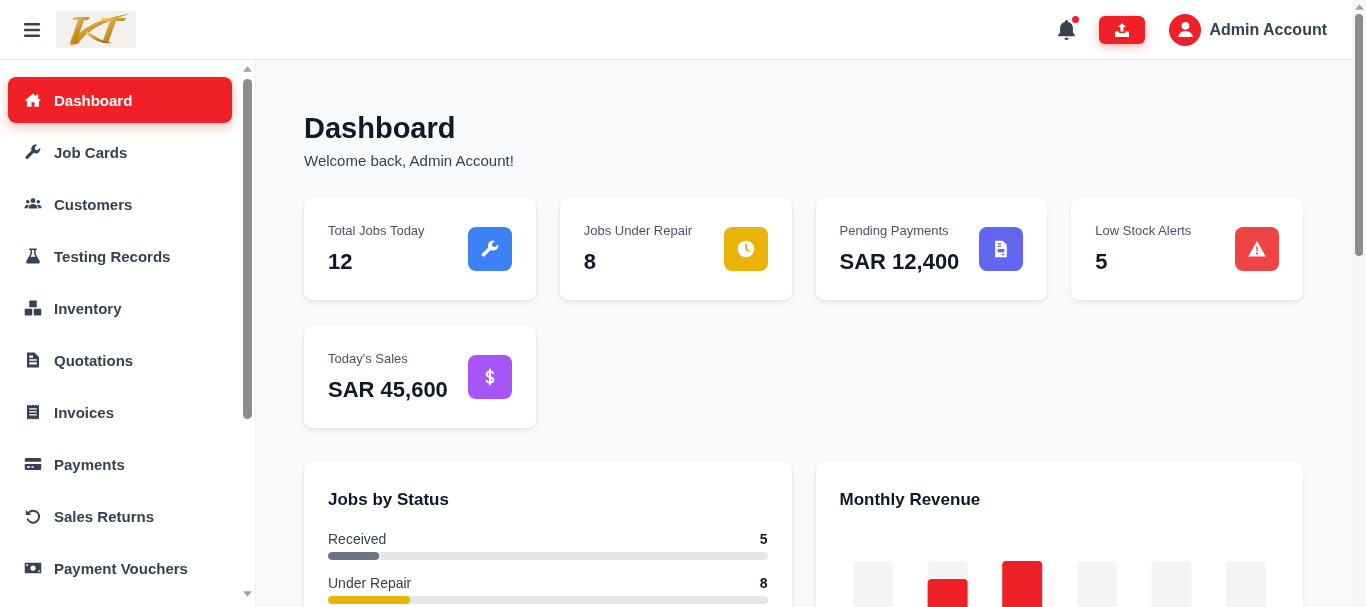 The width and height of the screenshot is (1366, 607). I want to click on upload-button, so click(1122, 29).